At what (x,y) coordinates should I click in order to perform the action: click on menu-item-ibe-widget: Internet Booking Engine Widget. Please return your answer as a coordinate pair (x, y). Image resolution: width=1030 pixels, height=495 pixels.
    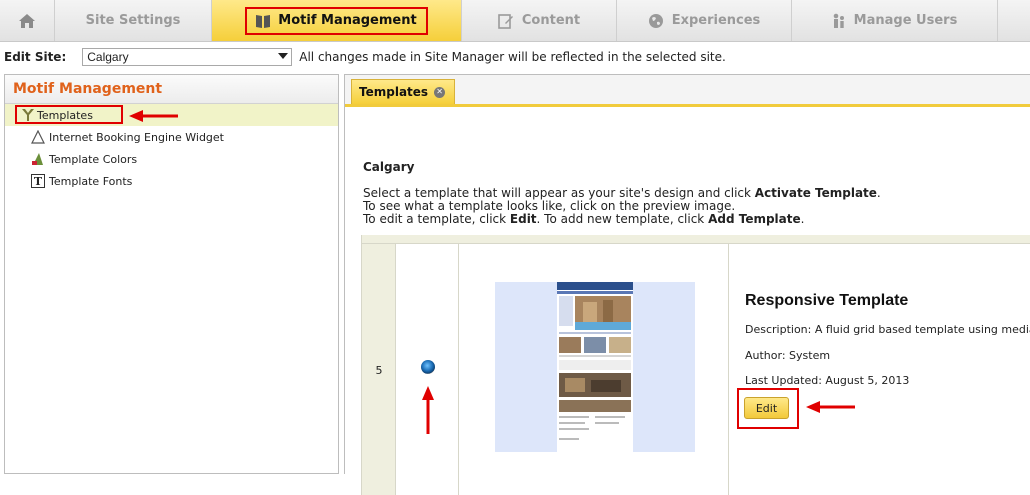
    Looking at the image, I should click on (171, 137).